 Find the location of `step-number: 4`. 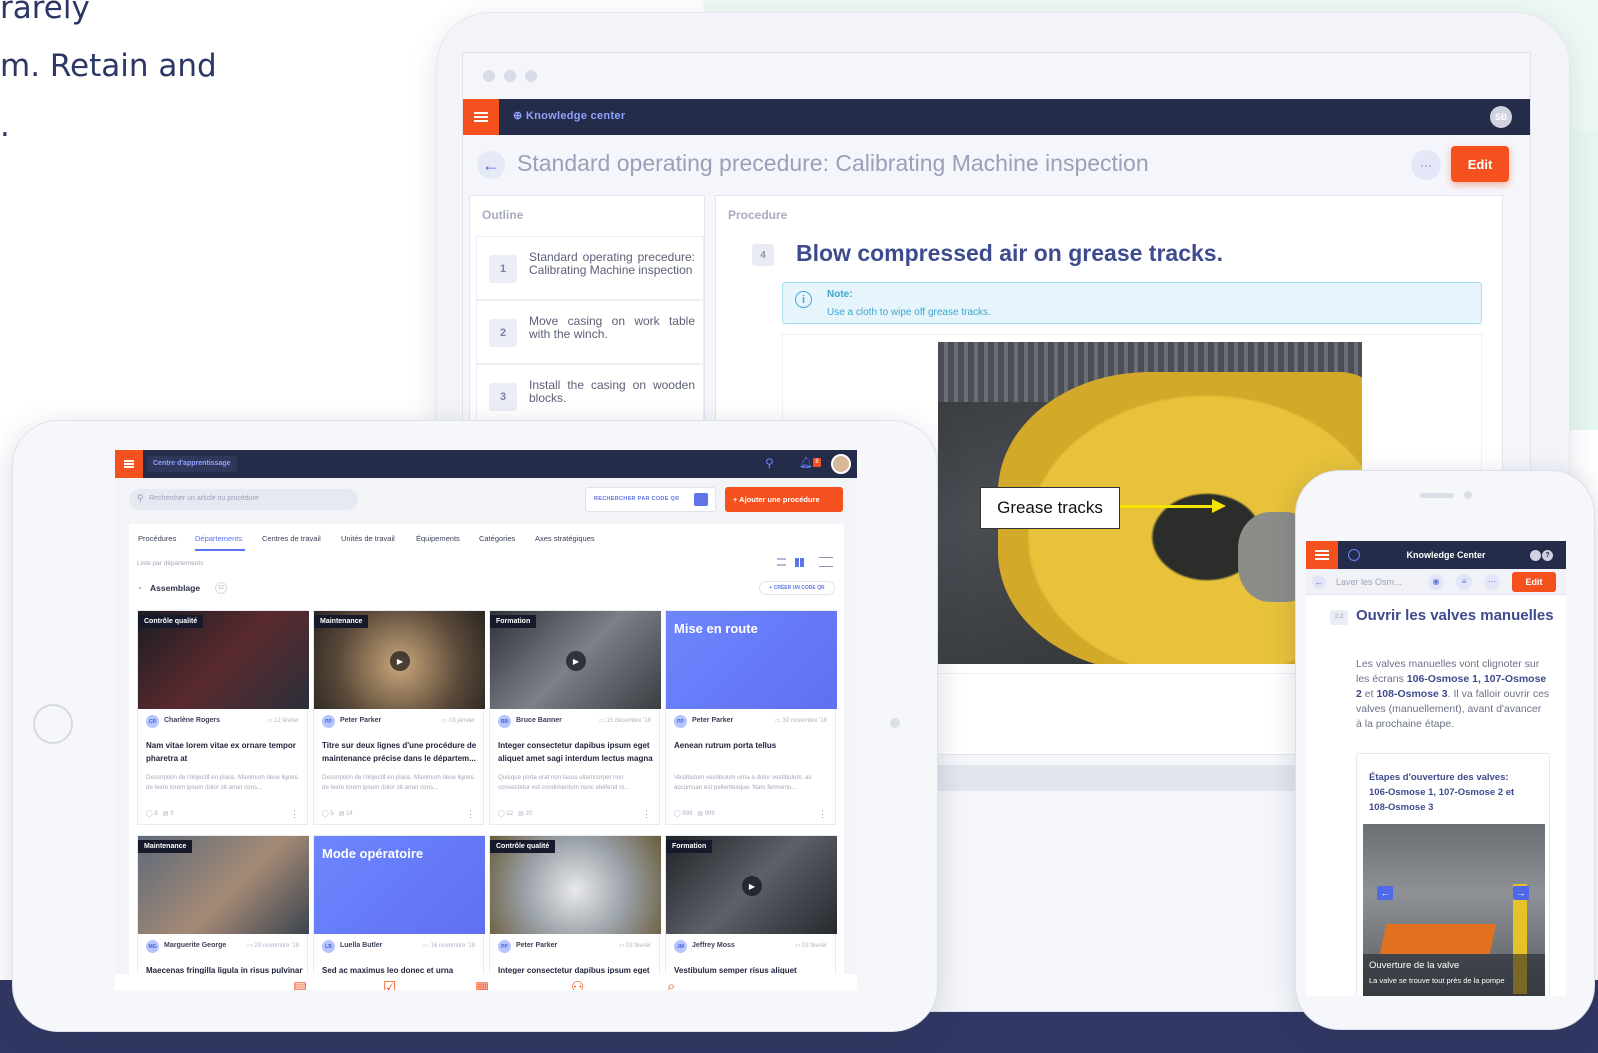

step-number: 4 is located at coordinates (763, 255).